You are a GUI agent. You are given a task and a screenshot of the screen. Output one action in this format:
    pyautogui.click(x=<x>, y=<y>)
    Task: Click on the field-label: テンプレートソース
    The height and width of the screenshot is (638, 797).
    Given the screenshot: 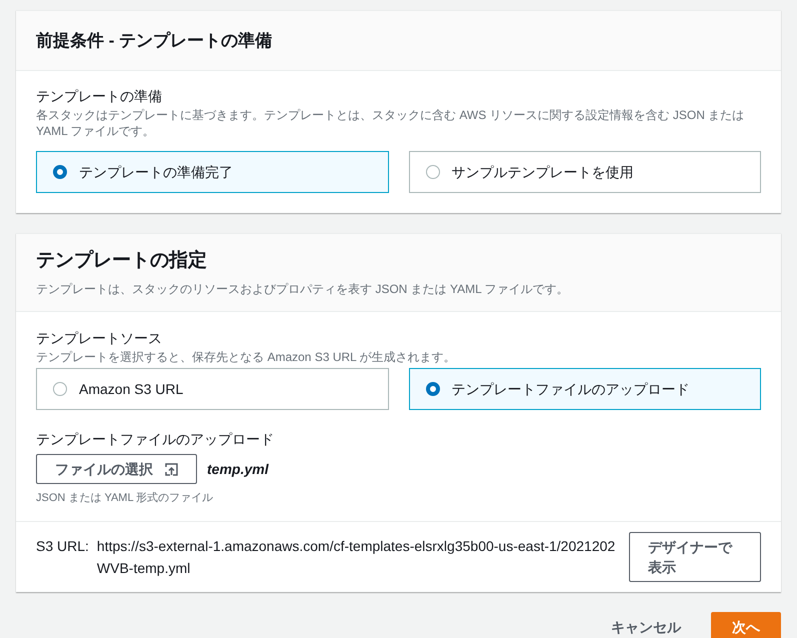 What is the action you would take?
    pyautogui.click(x=99, y=338)
    